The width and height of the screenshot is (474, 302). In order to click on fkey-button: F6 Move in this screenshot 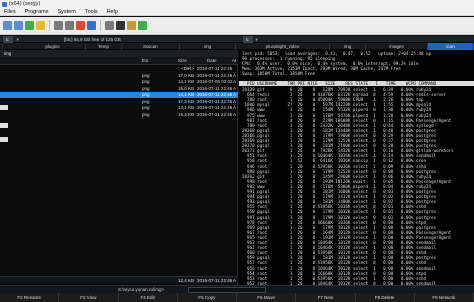, I will do `click(267, 297)`.